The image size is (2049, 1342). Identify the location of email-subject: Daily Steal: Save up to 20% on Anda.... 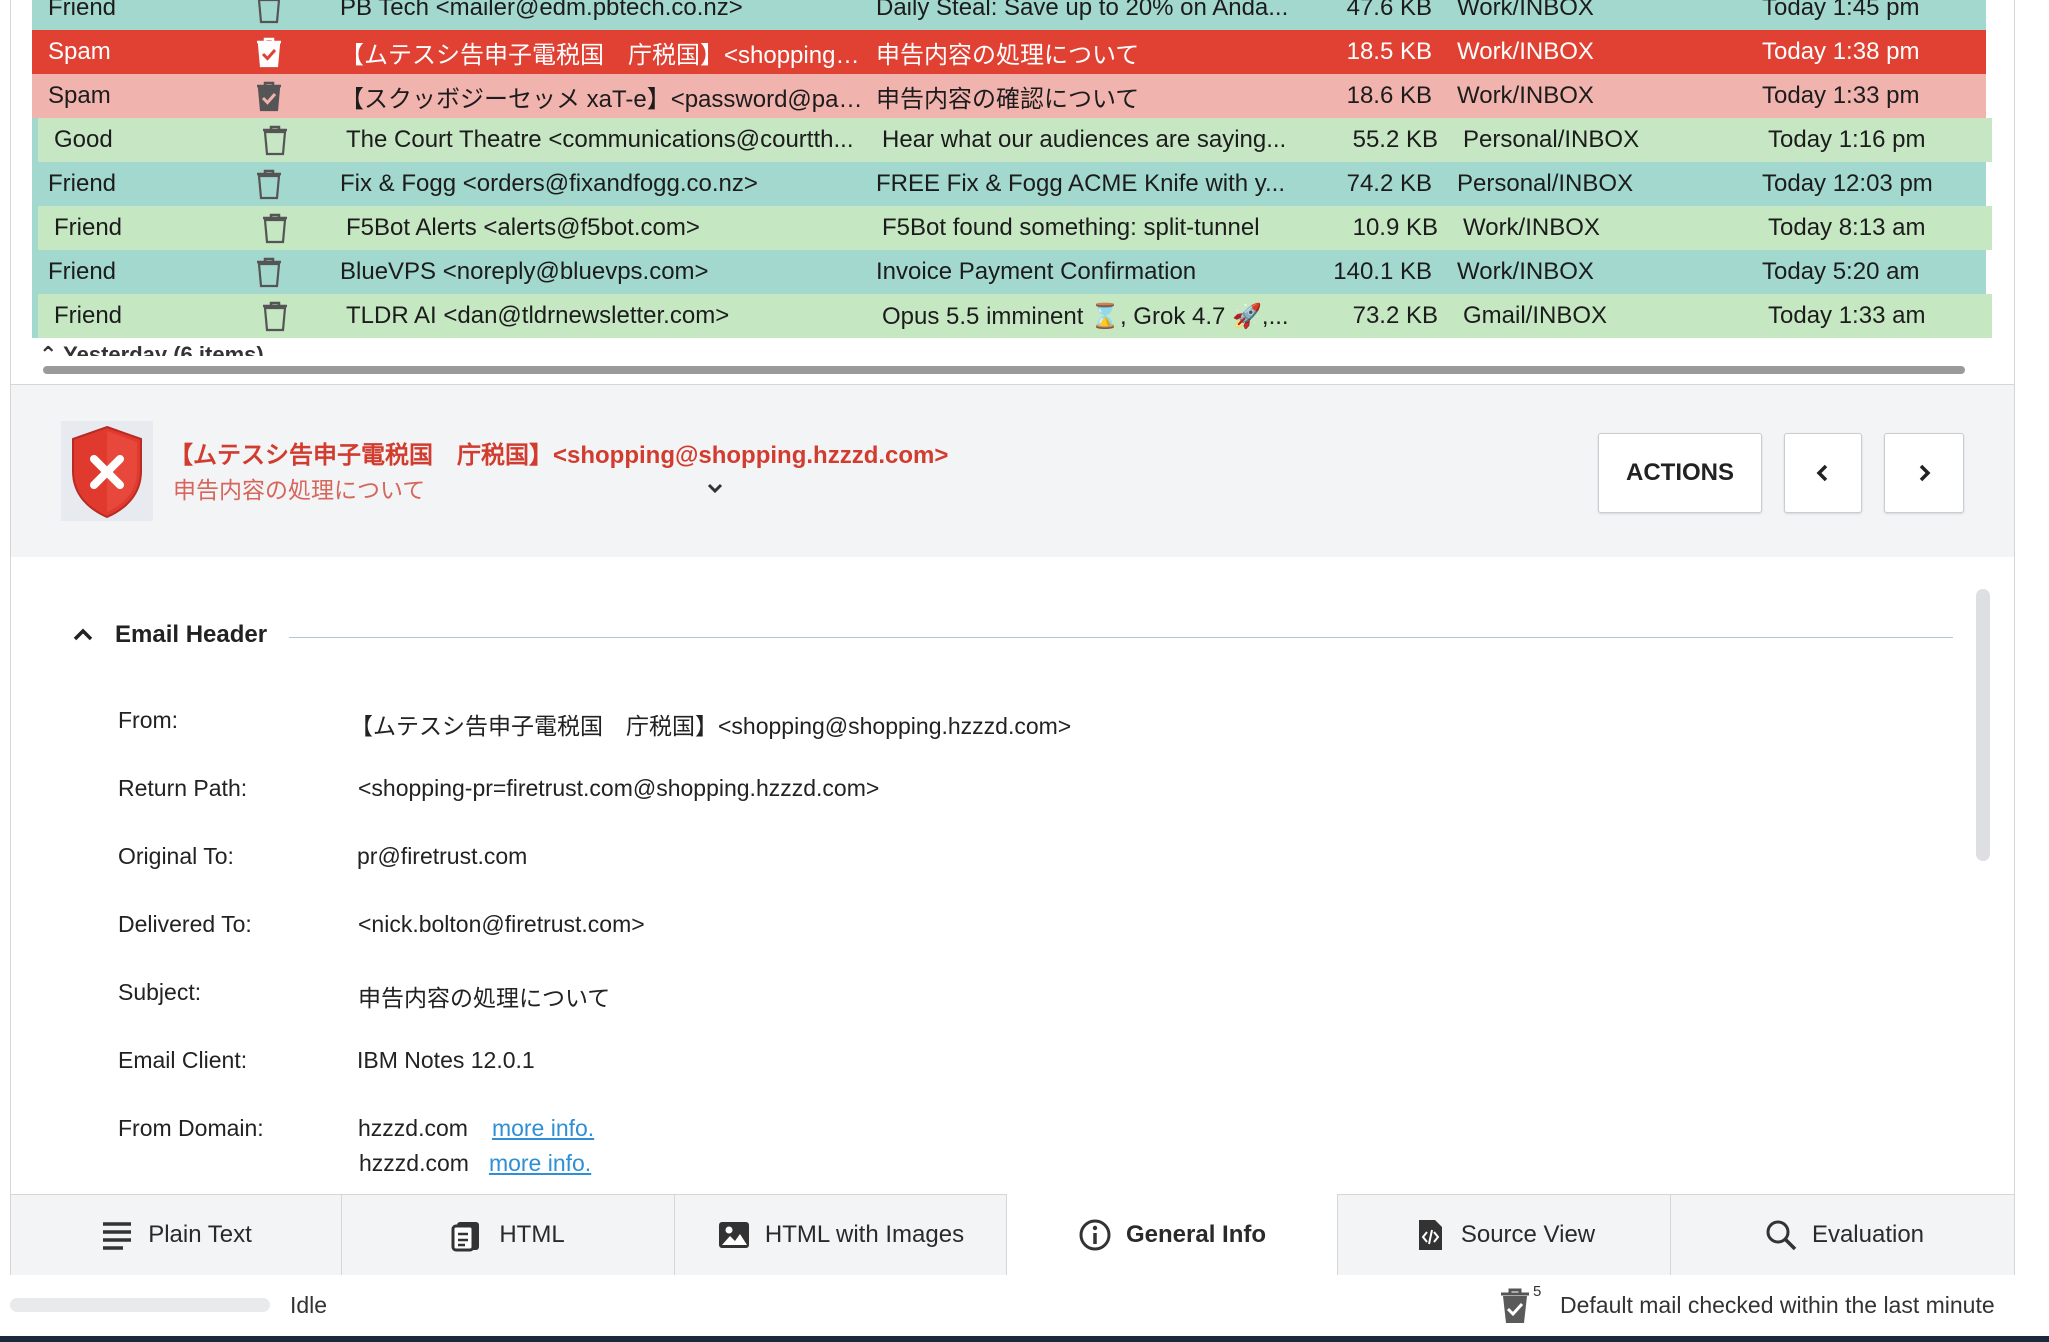
(1082, 10).